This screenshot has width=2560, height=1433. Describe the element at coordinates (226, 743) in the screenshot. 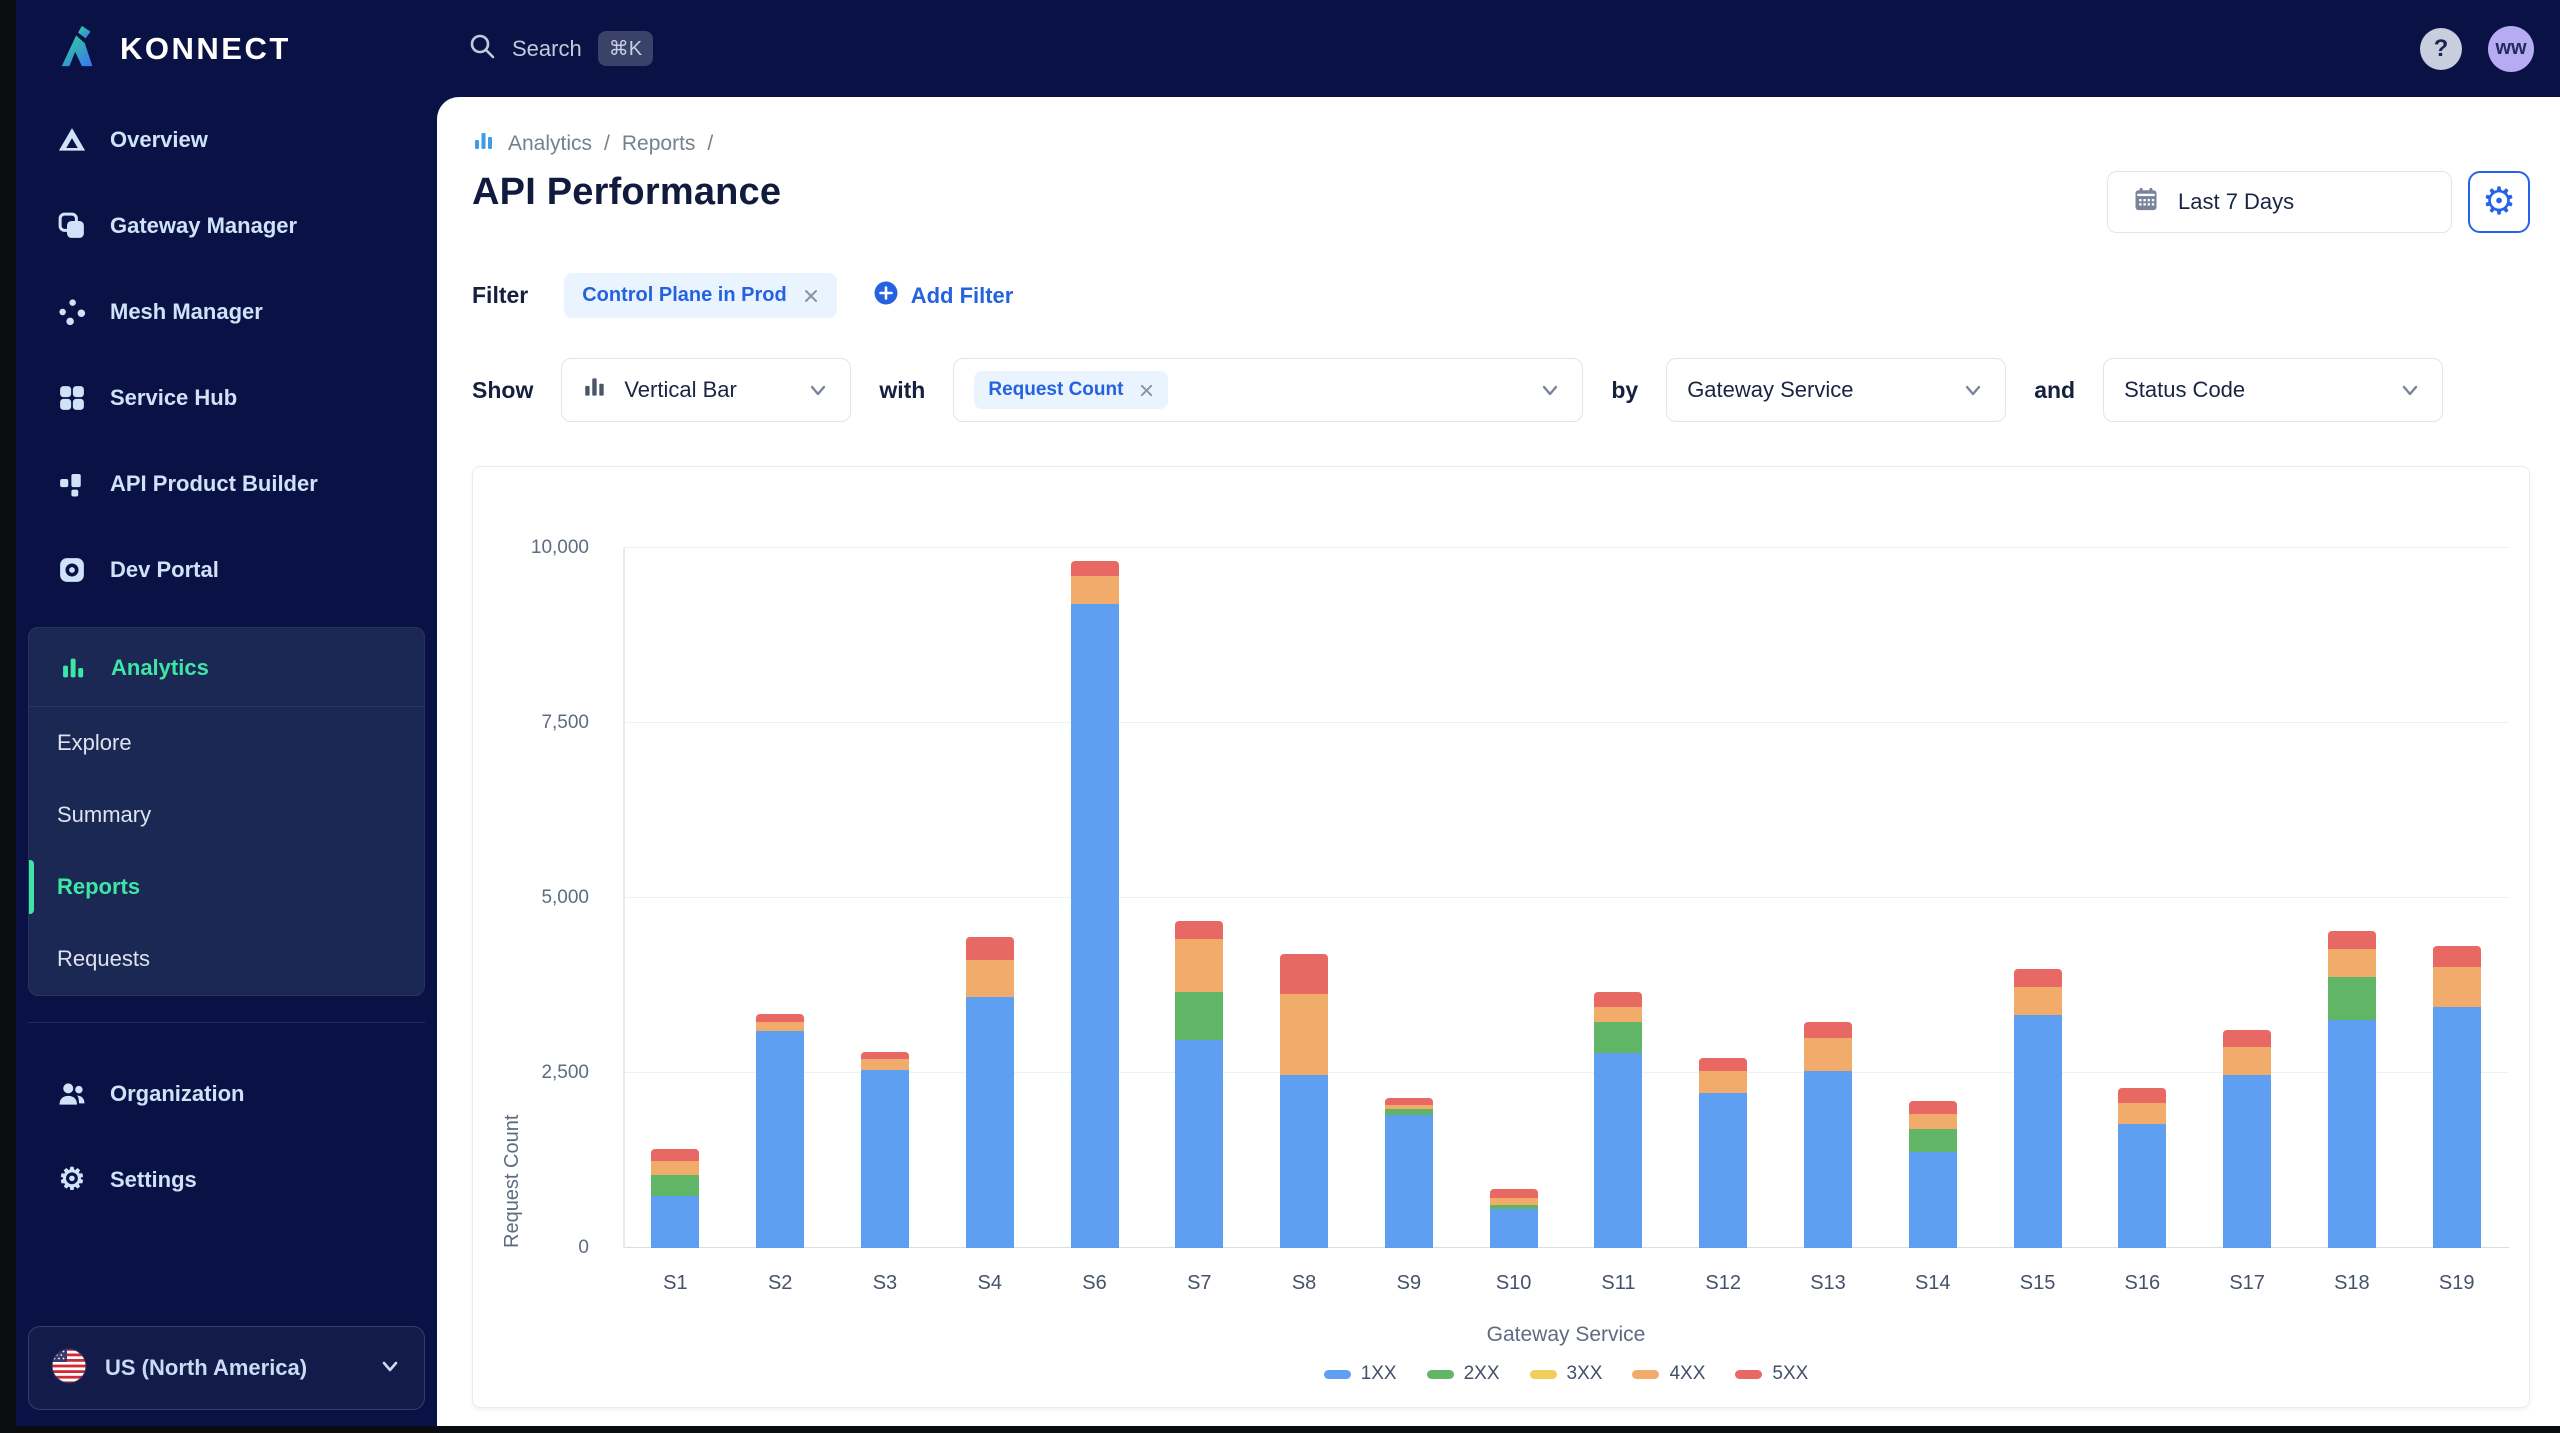

I see `sidebar-item-explore: Explore` at that location.